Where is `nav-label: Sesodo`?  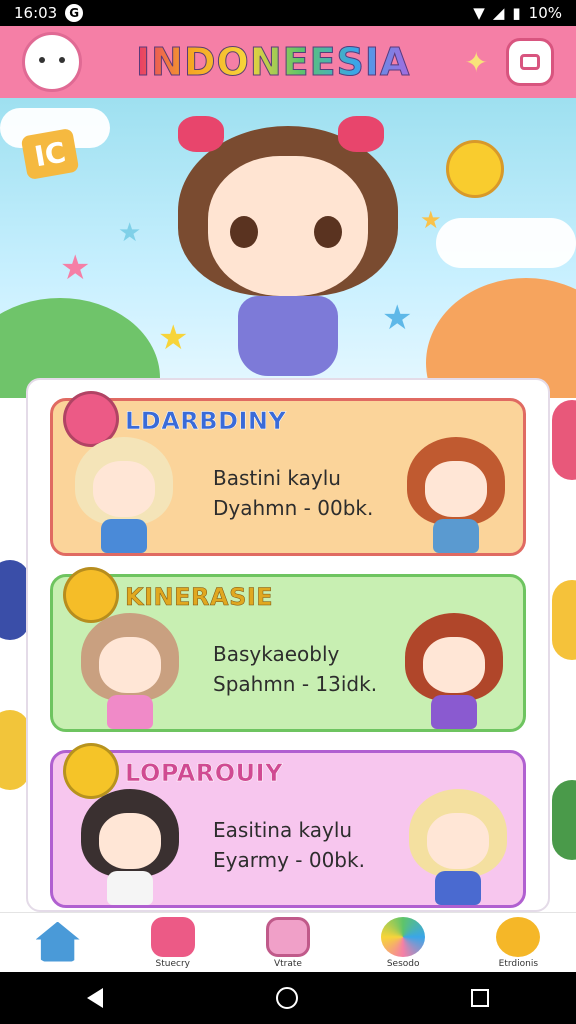 nav-label: Sesodo is located at coordinates (403, 963).